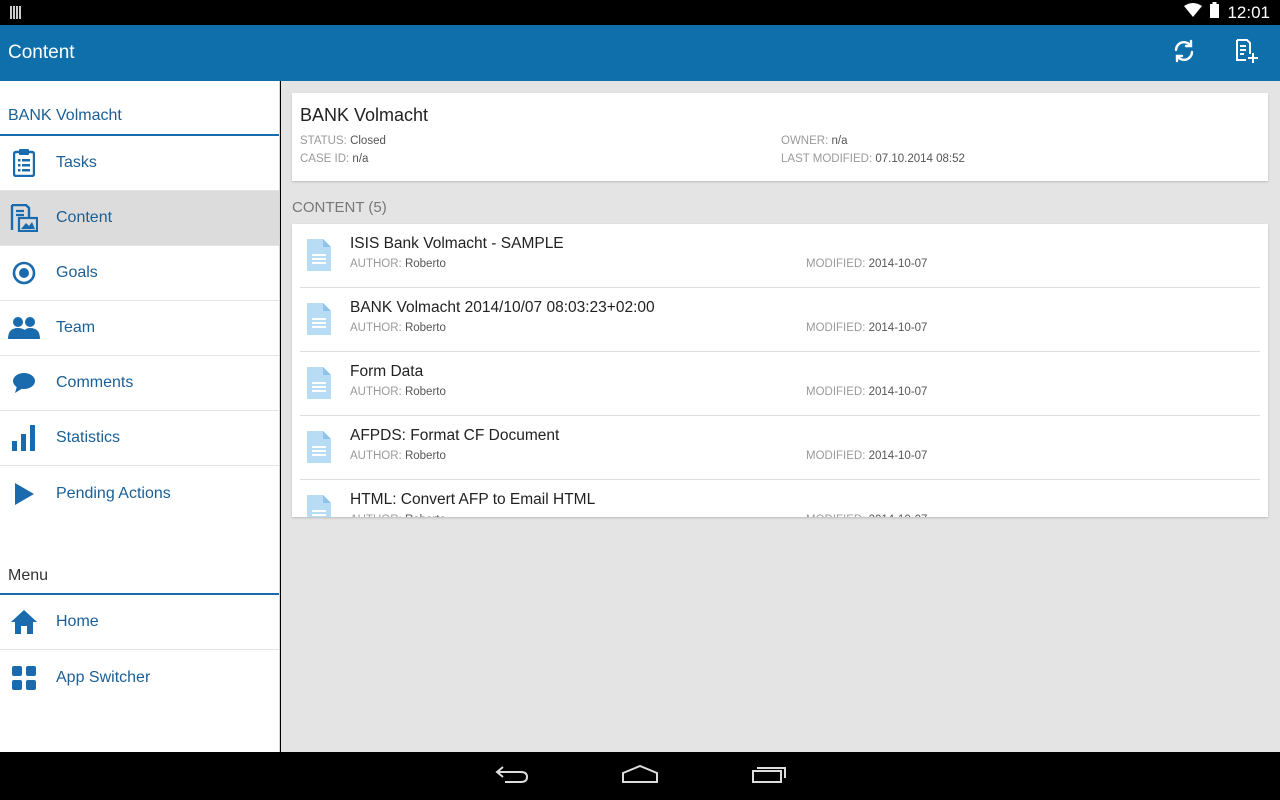  What do you see at coordinates (139, 383) in the screenshot?
I see `nav-item-comments: Comments` at bounding box center [139, 383].